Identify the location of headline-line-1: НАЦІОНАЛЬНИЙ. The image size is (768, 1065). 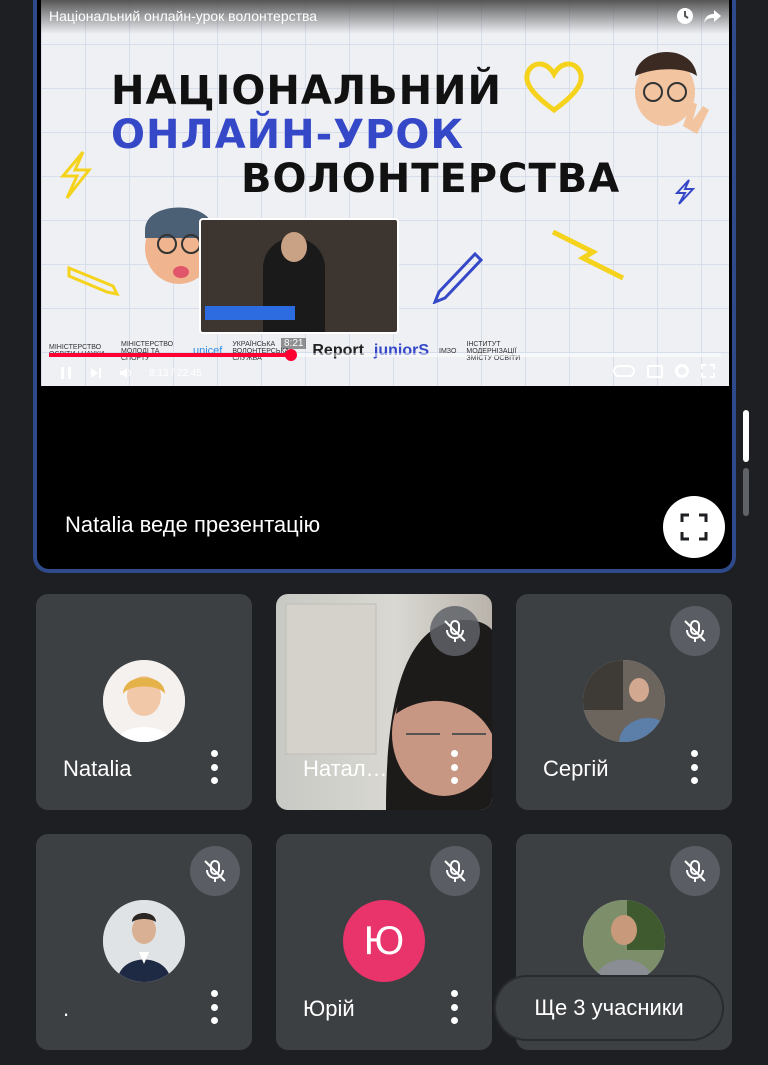
(307, 91).